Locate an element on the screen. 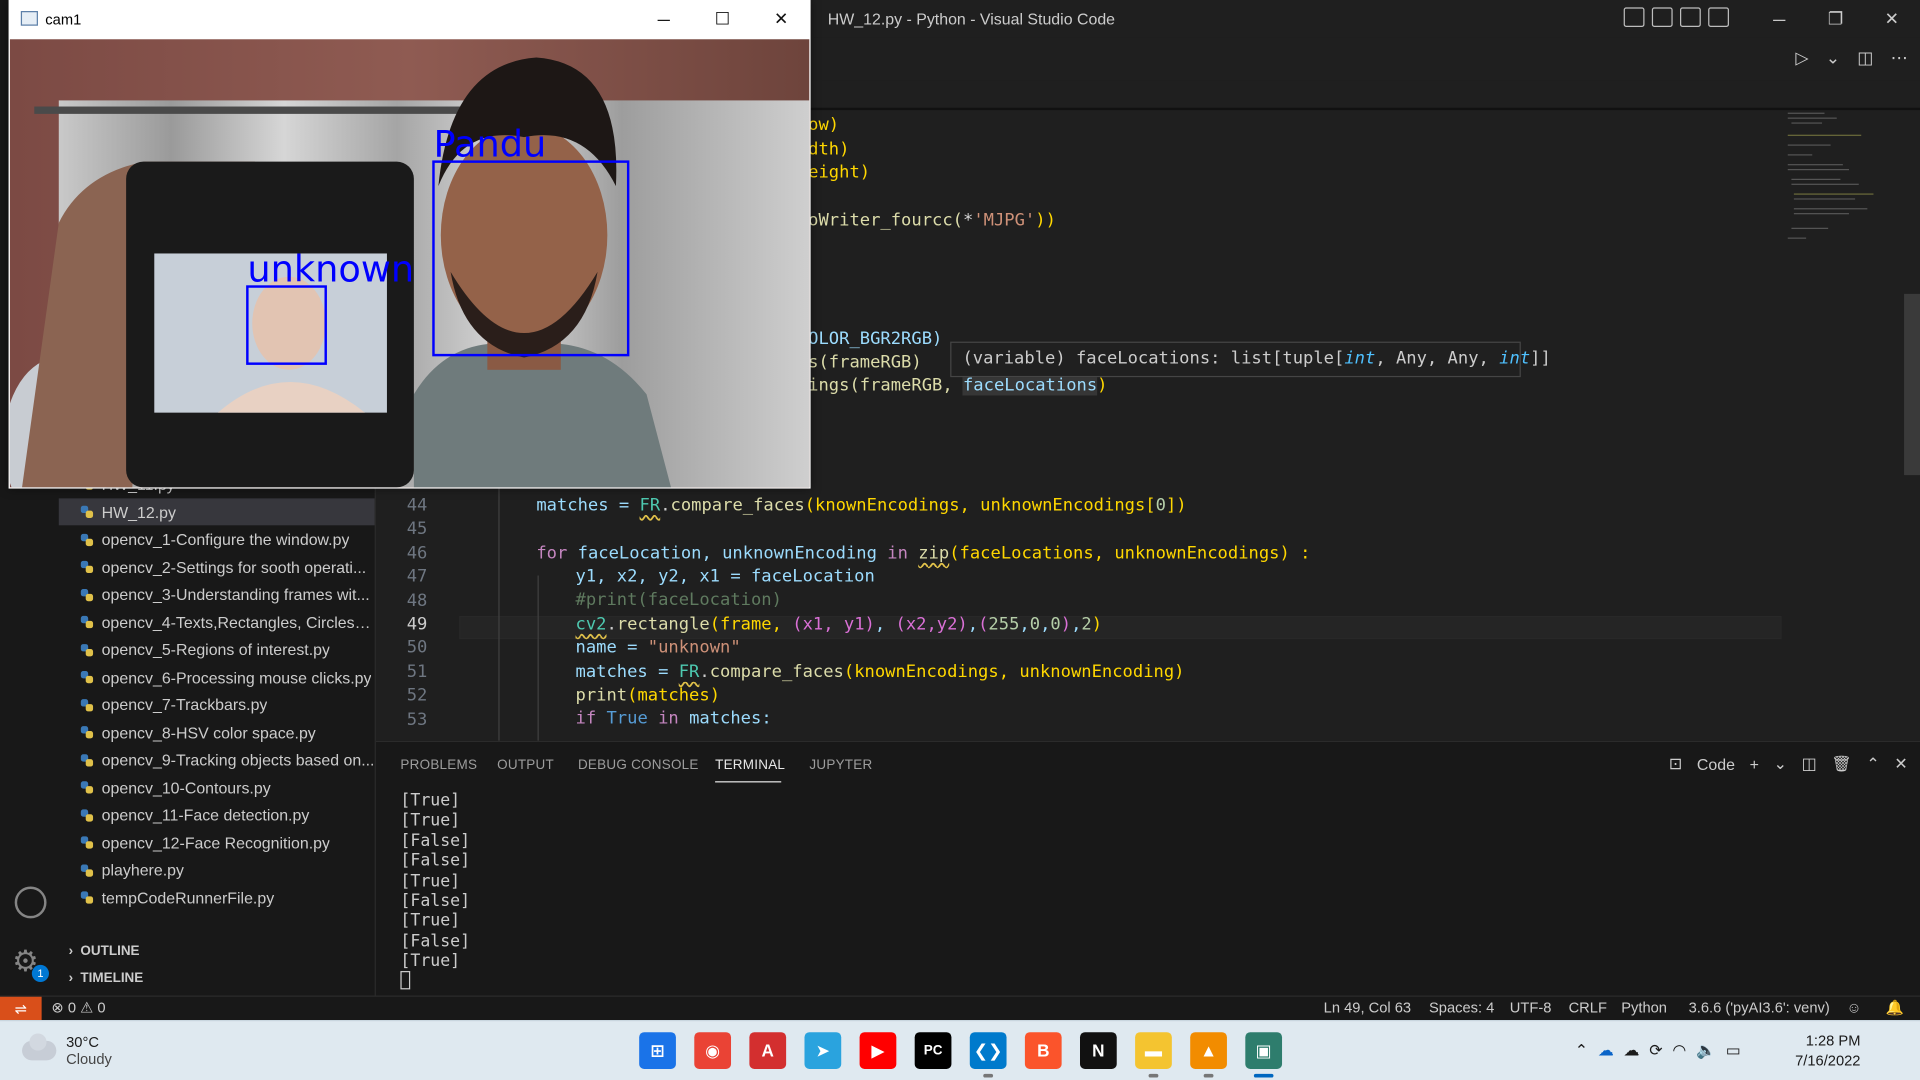 The width and height of the screenshot is (1920, 1080). terminal-shell-label: Code is located at coordinates (1716, 764).